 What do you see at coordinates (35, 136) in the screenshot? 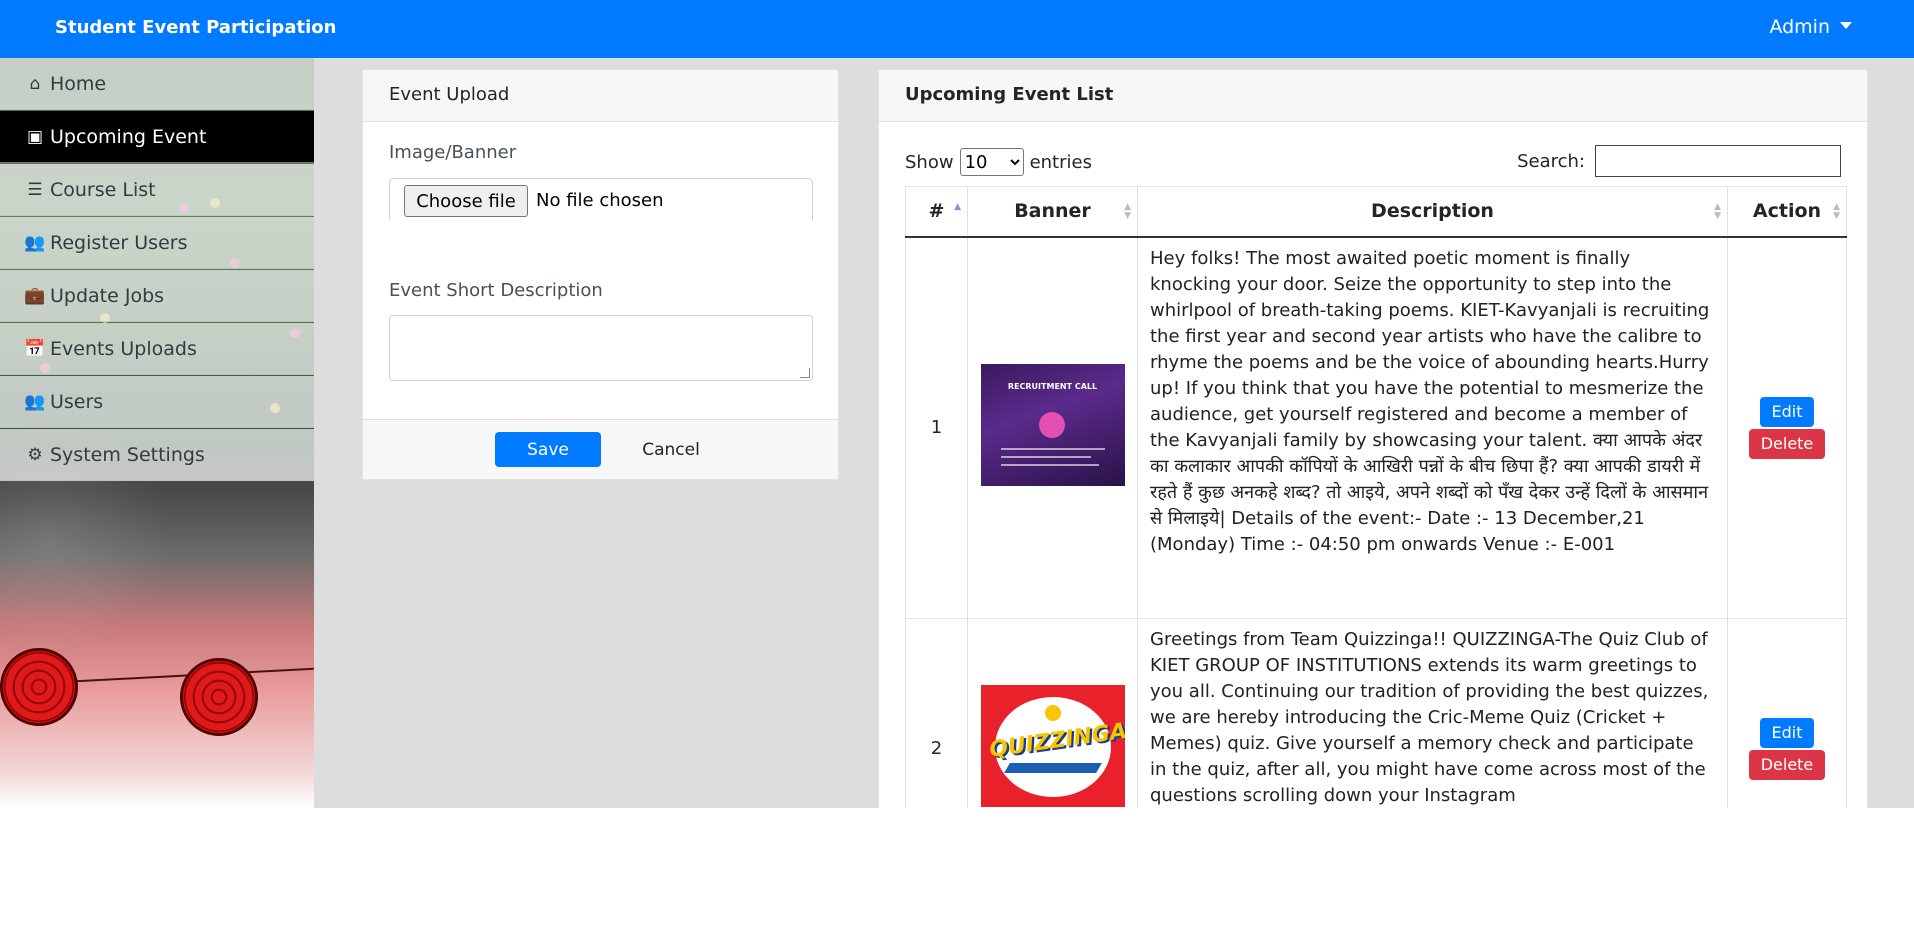
I see `image-icon: ▣` at bounding box center [35, 136].